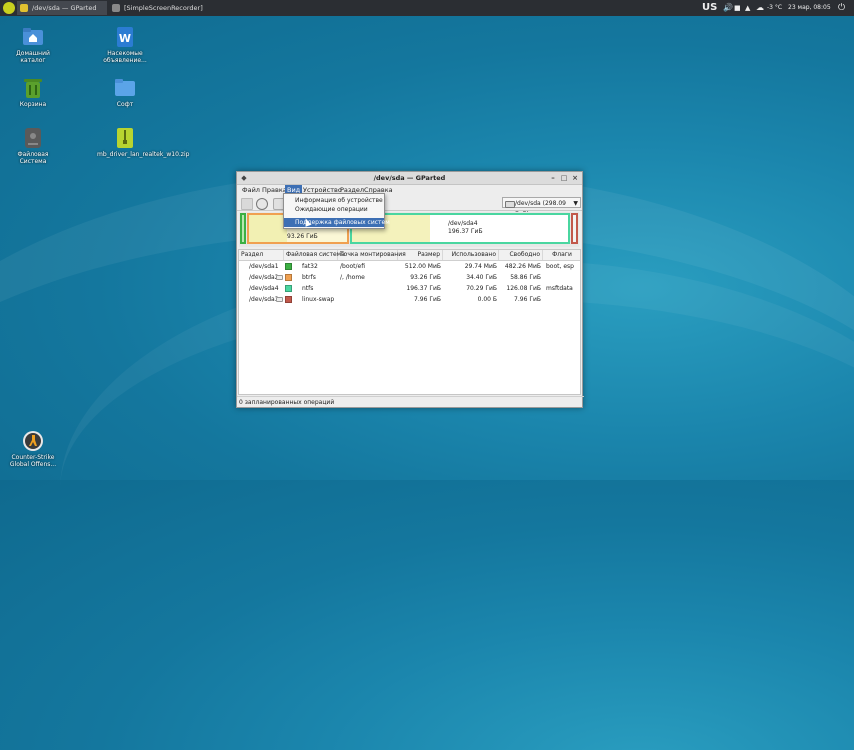 Image resolution: width=854 pixels, height=750 pixels. I want to click on svg-text: W, so click(125, 38).